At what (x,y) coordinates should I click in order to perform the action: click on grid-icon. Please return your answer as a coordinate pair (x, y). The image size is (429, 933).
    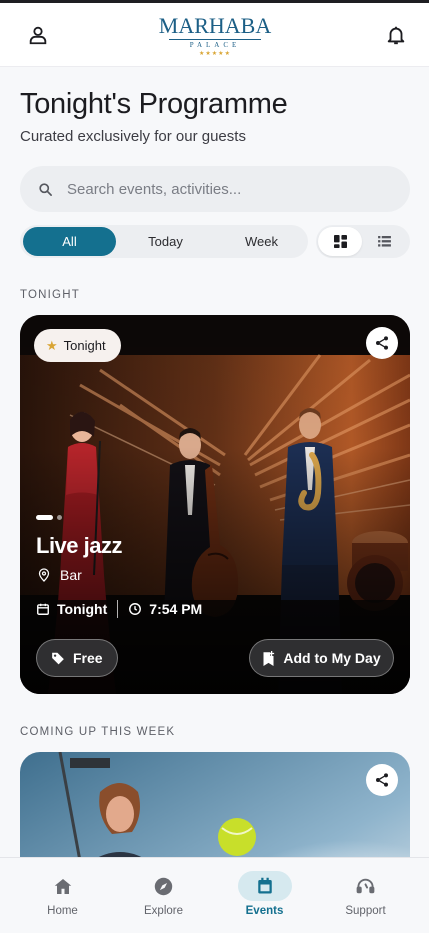
    Looking at the image, I should click on (340, 241).